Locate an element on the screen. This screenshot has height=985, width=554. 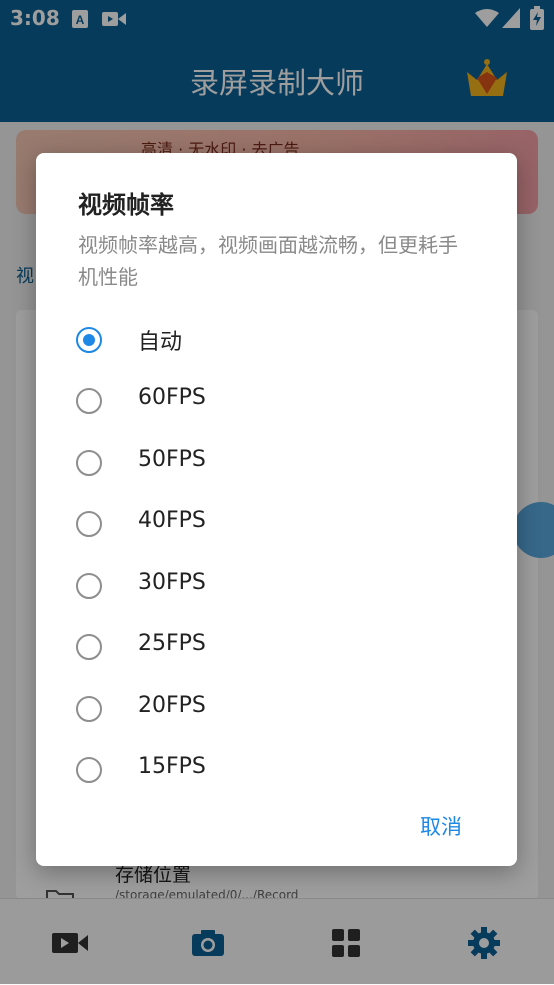
option-label: 25FPS is located at coordinates (172, 643).